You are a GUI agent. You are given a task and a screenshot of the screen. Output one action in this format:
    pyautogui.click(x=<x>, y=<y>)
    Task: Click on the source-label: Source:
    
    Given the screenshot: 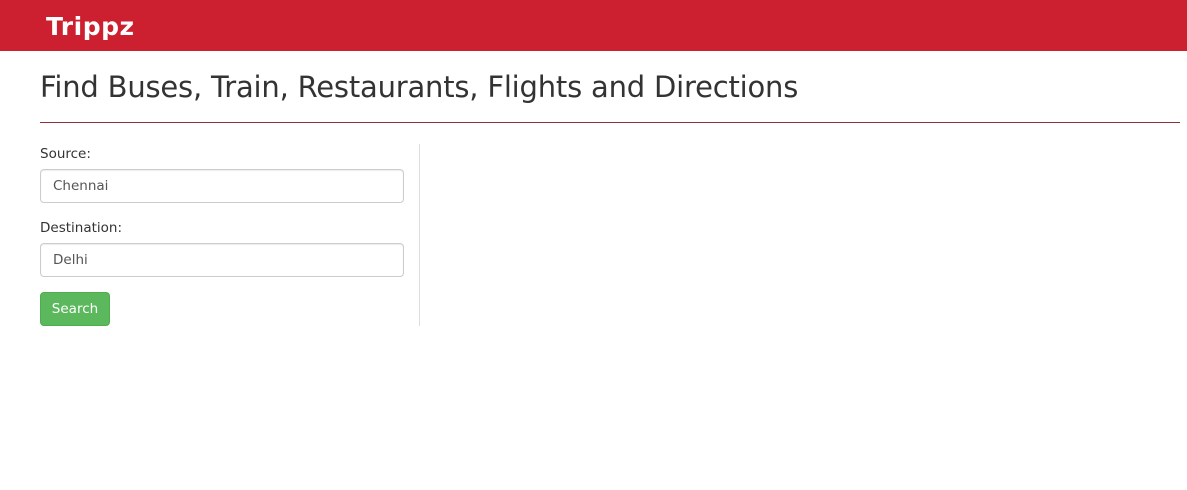 What is the action you would take?
    pyautogui.click(x=65, y=154)
    